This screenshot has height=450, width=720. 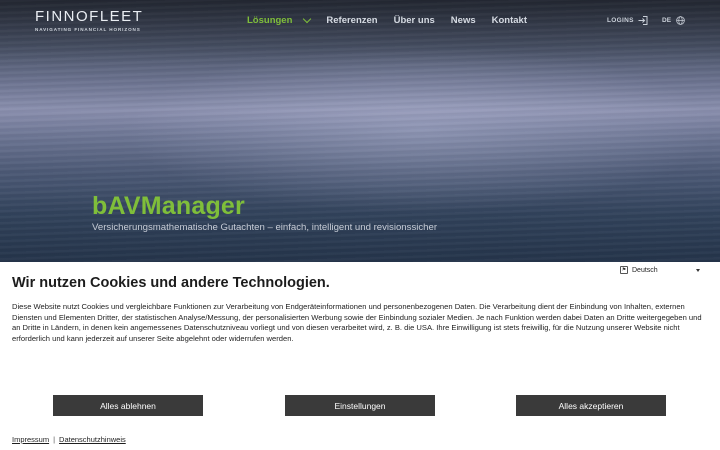 What do you see at coordinates (307, 19) in the screenshot?
I see `chevron-down-icon` at bounding box center [307, 19].